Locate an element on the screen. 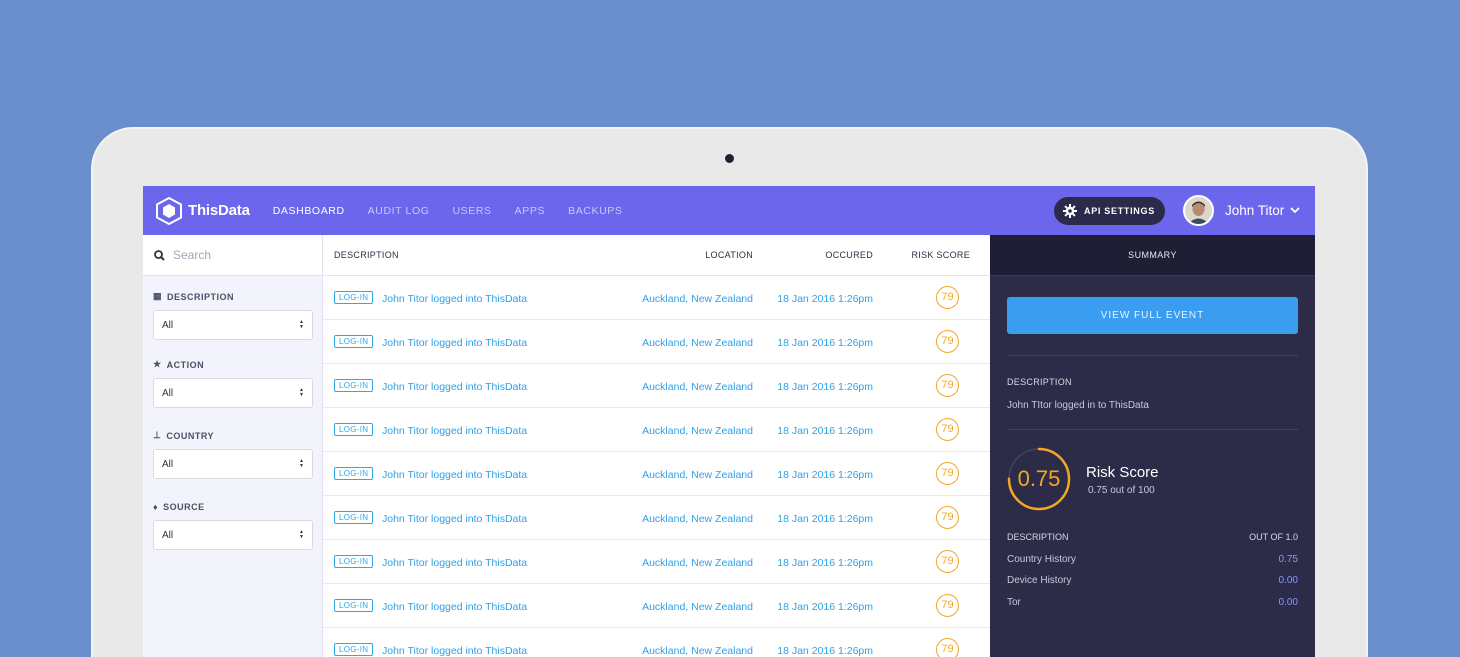  nav-audit-log: AUDIT LOG is located at coordinates (399, 211).